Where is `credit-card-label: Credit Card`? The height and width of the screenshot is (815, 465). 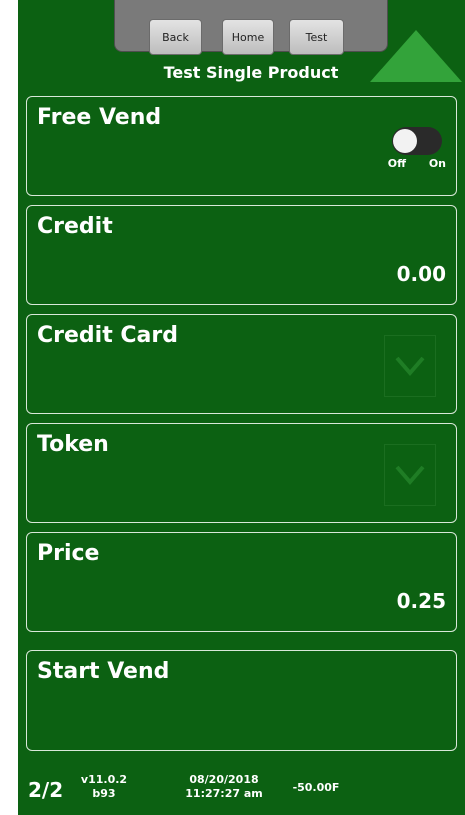
credit-card-label: Credit Card is located at coordinates (107, 335).